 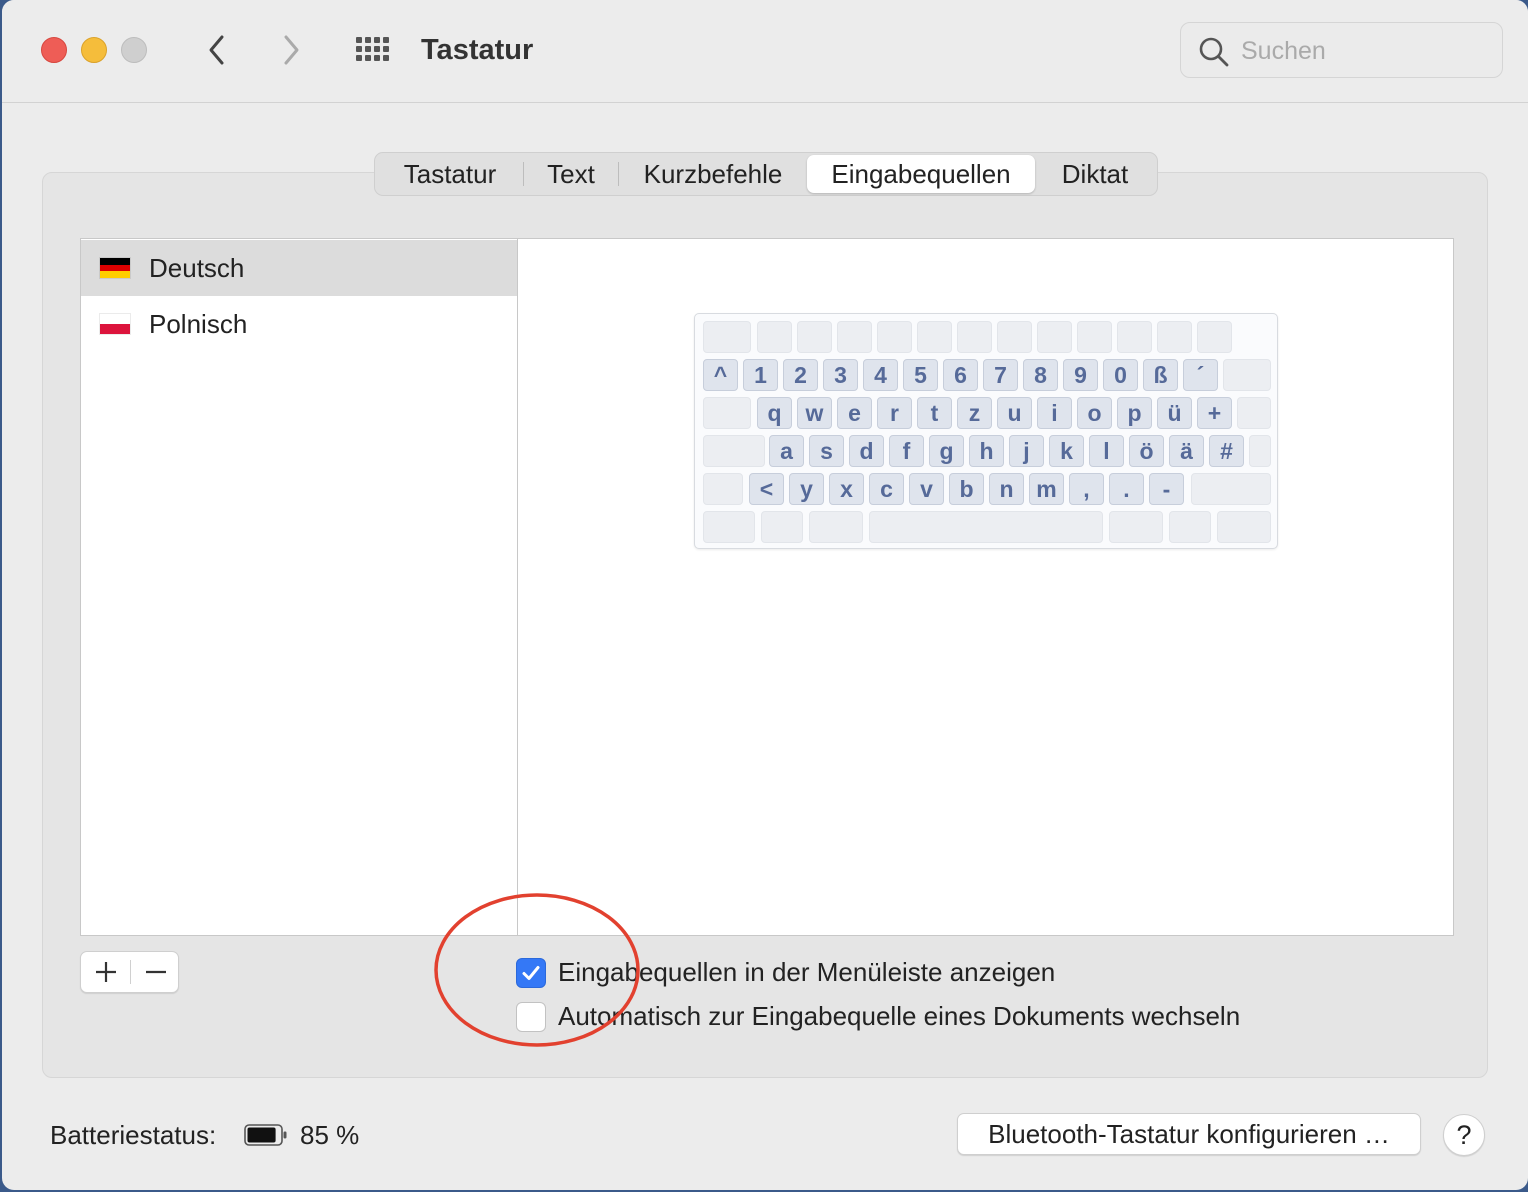 I want to click on checkmark-icon, so click(x=531, y=972).